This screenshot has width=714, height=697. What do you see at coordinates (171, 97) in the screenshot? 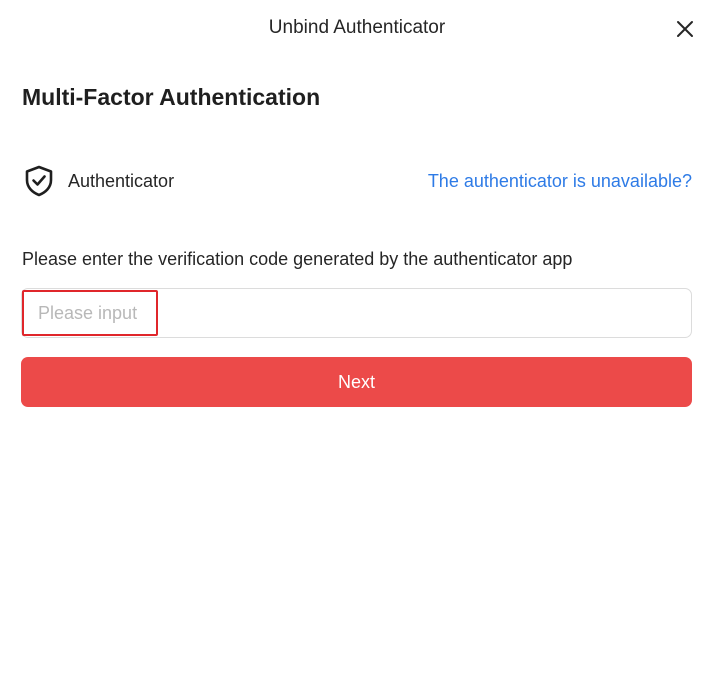
I see `page-title: Multi-Factor Authentication` at bounding box center [171, 97].